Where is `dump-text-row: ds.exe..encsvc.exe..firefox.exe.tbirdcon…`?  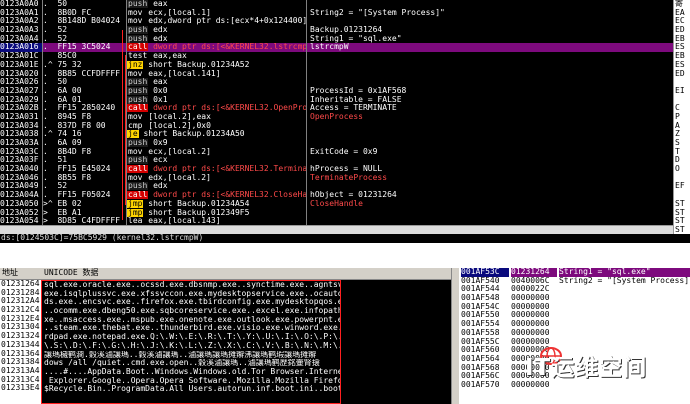 dump-text-row: ds.exe..encsvc.exe..firefox.exe.tbirdcon… is located at coordinates (191, 302).